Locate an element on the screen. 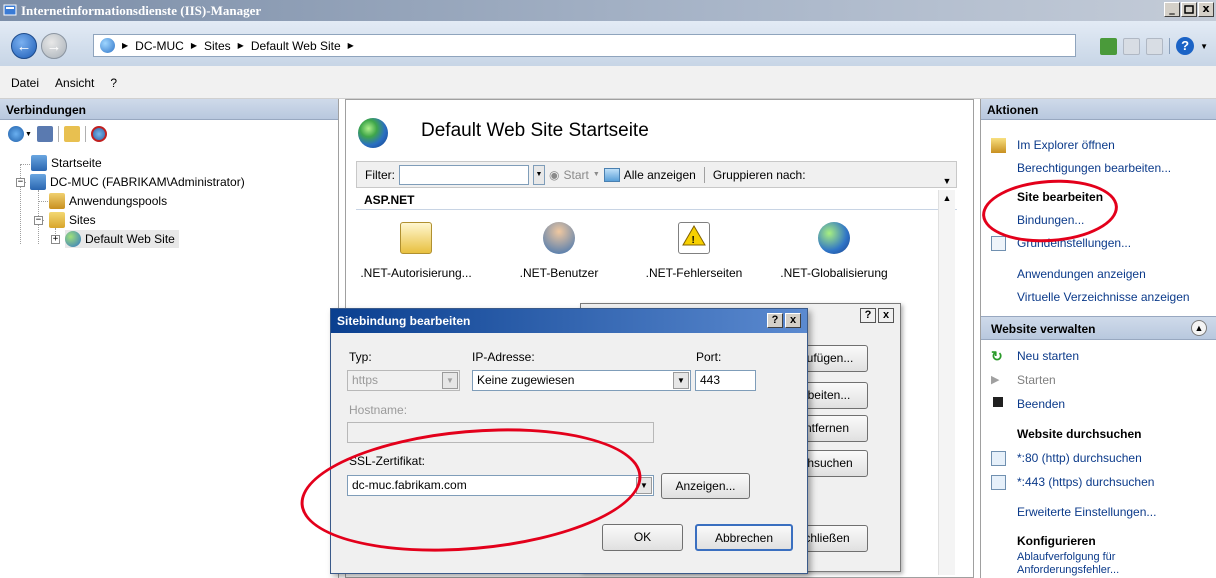 The height and width of the screenshot is (578, 1216). tree-item-sites: Sites is located at coordinates (72, 220).